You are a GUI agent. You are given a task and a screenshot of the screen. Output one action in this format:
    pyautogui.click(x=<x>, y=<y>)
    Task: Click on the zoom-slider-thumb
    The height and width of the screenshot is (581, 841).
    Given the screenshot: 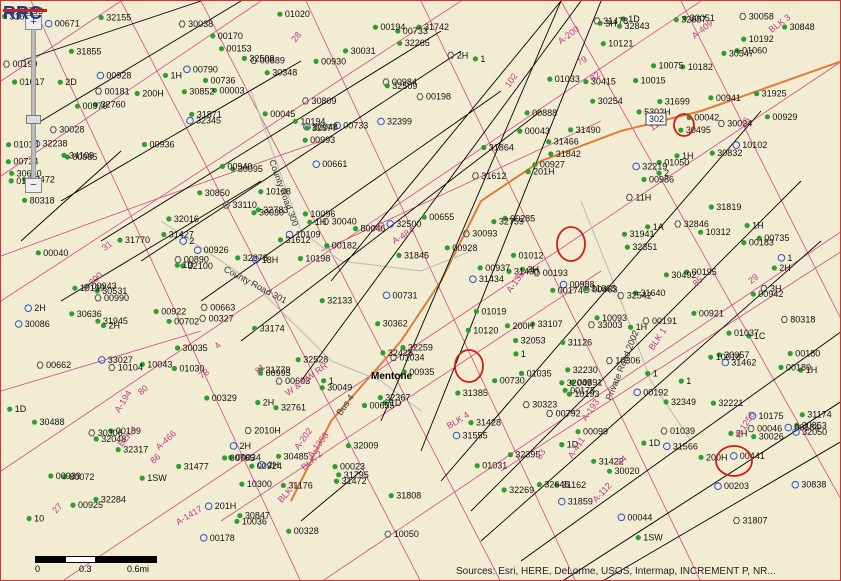 What is the action you would take?
    pyautogui.click(x=33, y=119)
    